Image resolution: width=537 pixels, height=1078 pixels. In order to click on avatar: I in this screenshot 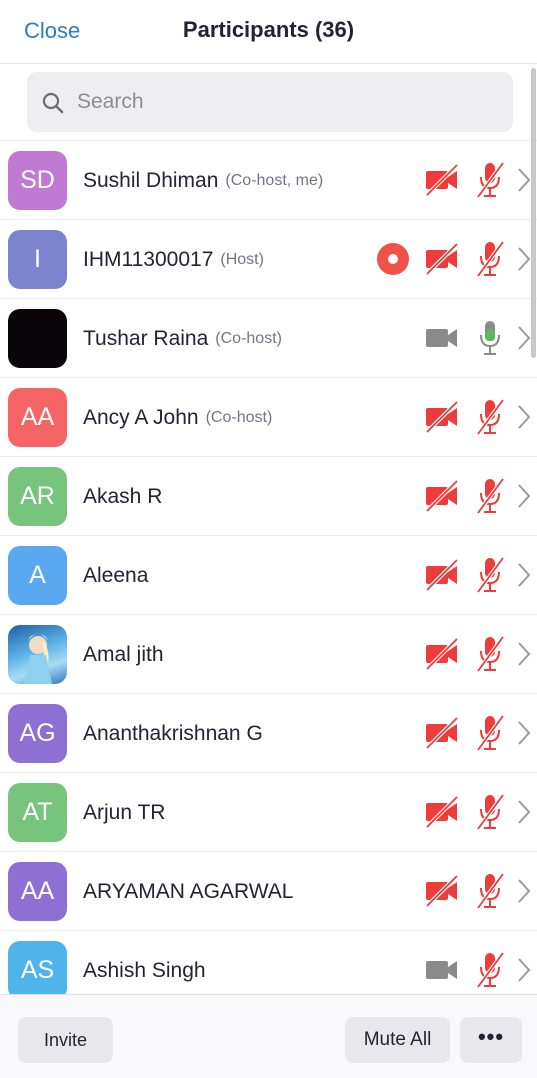, I will do `click(37, 259)`.